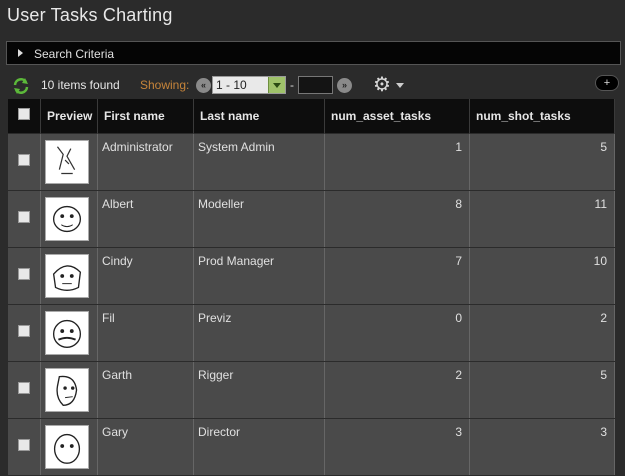 The width and height of the screenshot is (625, 476). I want to click on select-all-checkbox-cell, so click(24, 116).